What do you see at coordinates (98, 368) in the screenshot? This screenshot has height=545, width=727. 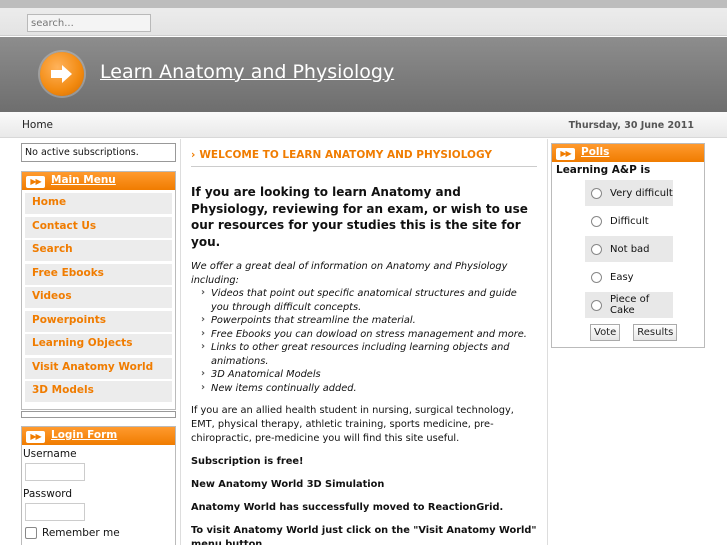 I see `menu-item-visit-anatomy-world: Visit Anatomy World` at bounding box center [98, 368].